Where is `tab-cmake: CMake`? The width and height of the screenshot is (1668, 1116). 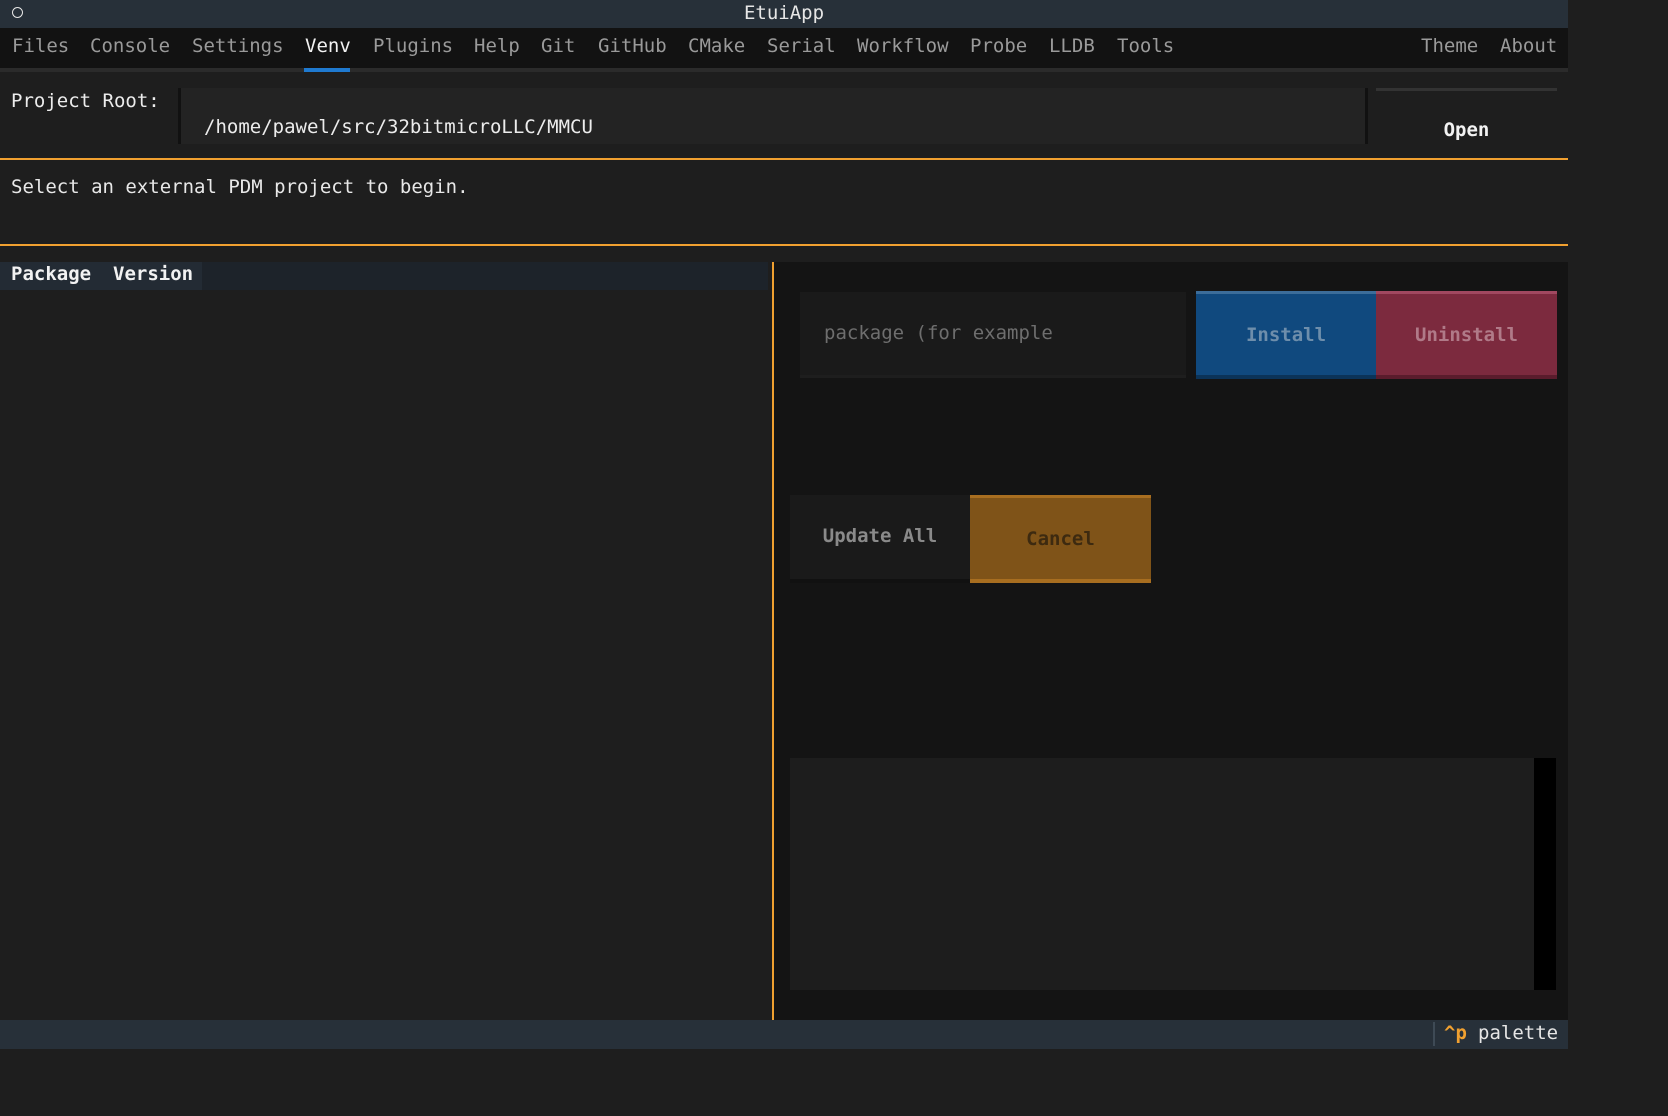
tab-cmake: CMake is located at coordinates (716, 46).